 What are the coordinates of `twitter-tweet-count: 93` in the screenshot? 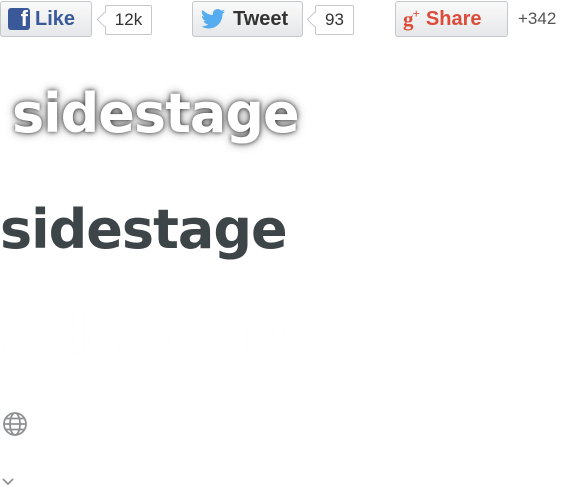 It's located at (334, 20).